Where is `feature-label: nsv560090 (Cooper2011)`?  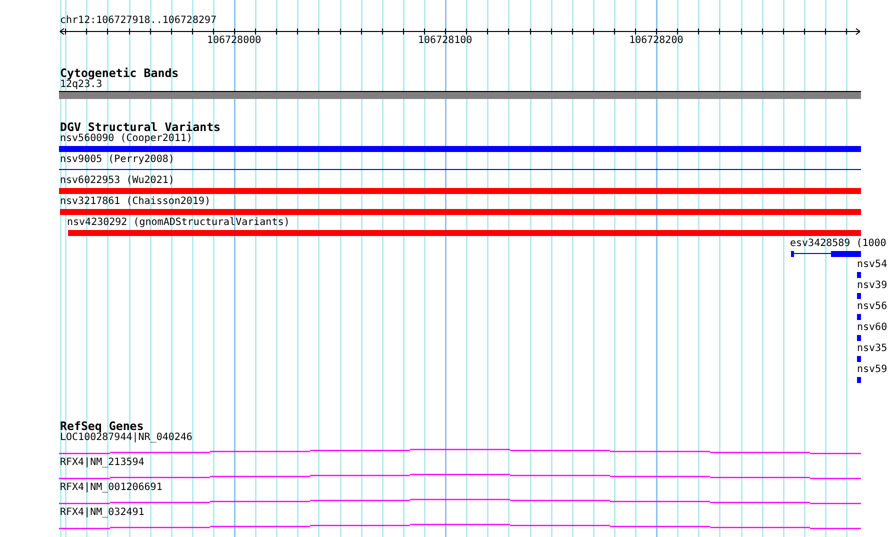 feature-label: nsv560090 (Cooper2011) is located at coordinates (125, 139).